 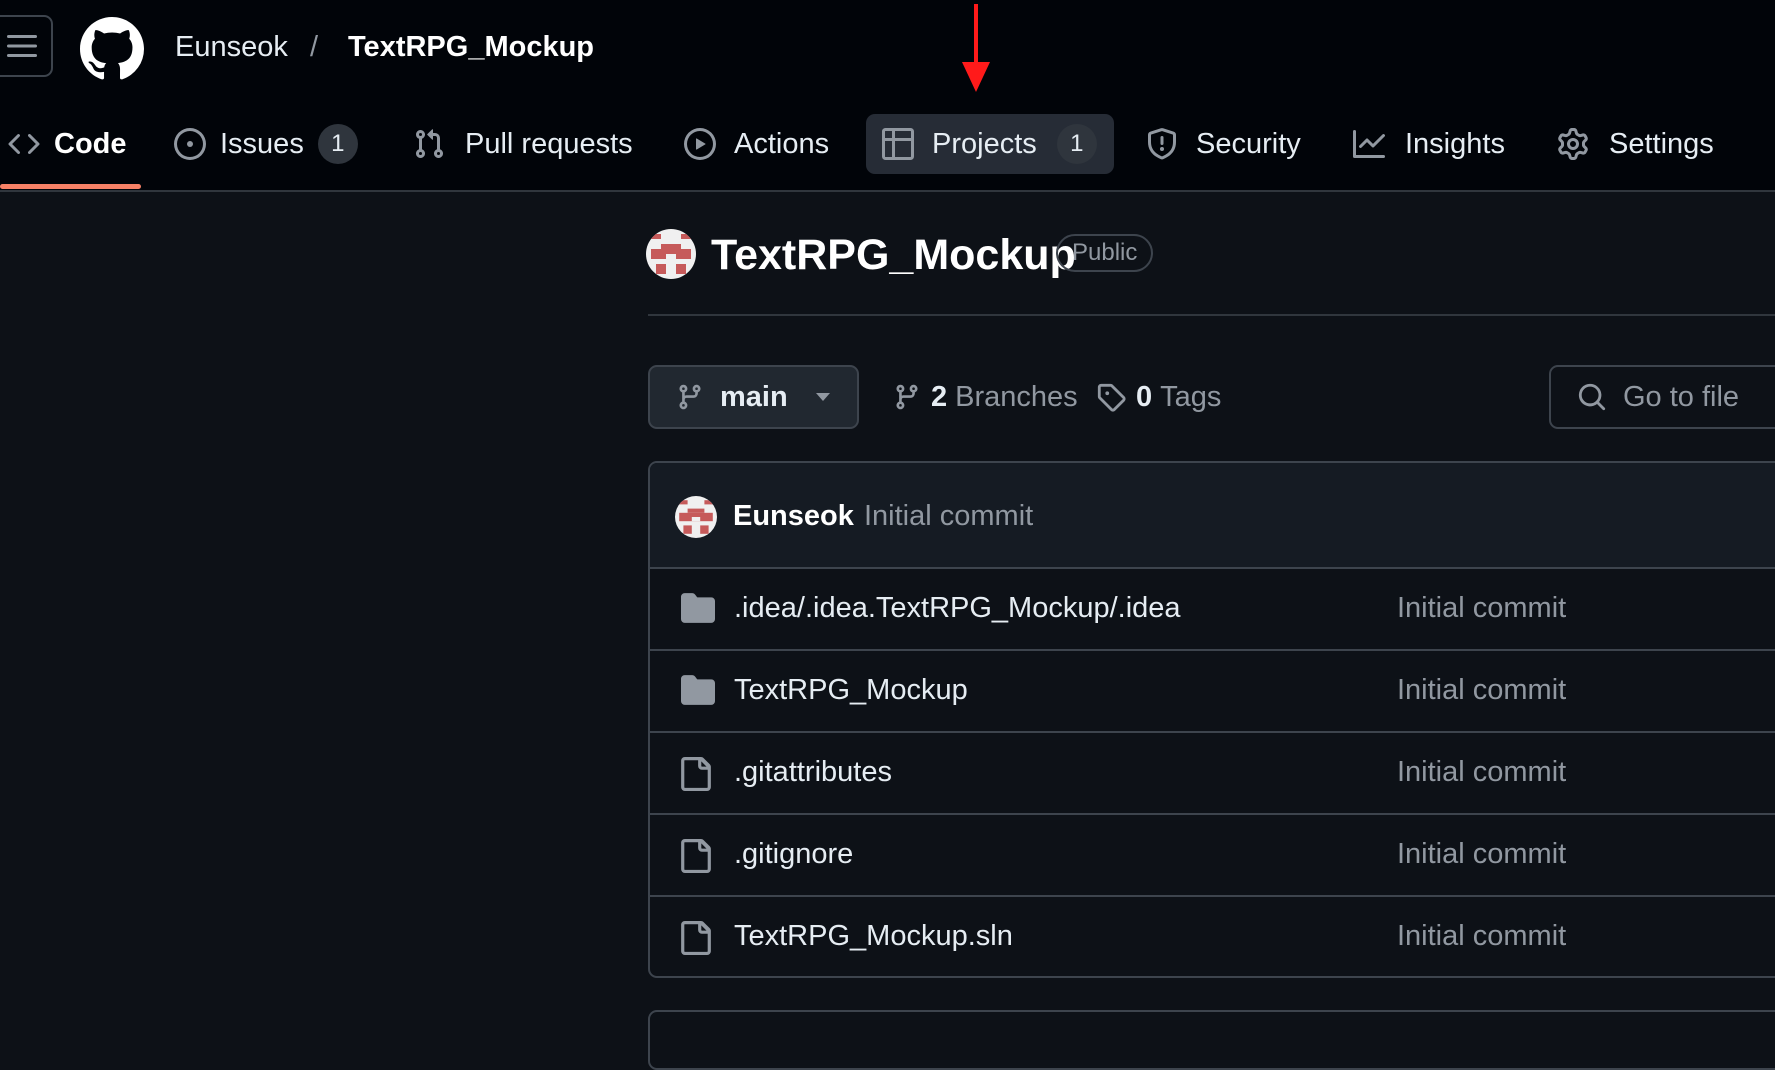 What do you see at coordinates (1212, 774) in the screenshot?
I see `file-row: .gitattributes Initial commit` at bounding box center [1212, 774].